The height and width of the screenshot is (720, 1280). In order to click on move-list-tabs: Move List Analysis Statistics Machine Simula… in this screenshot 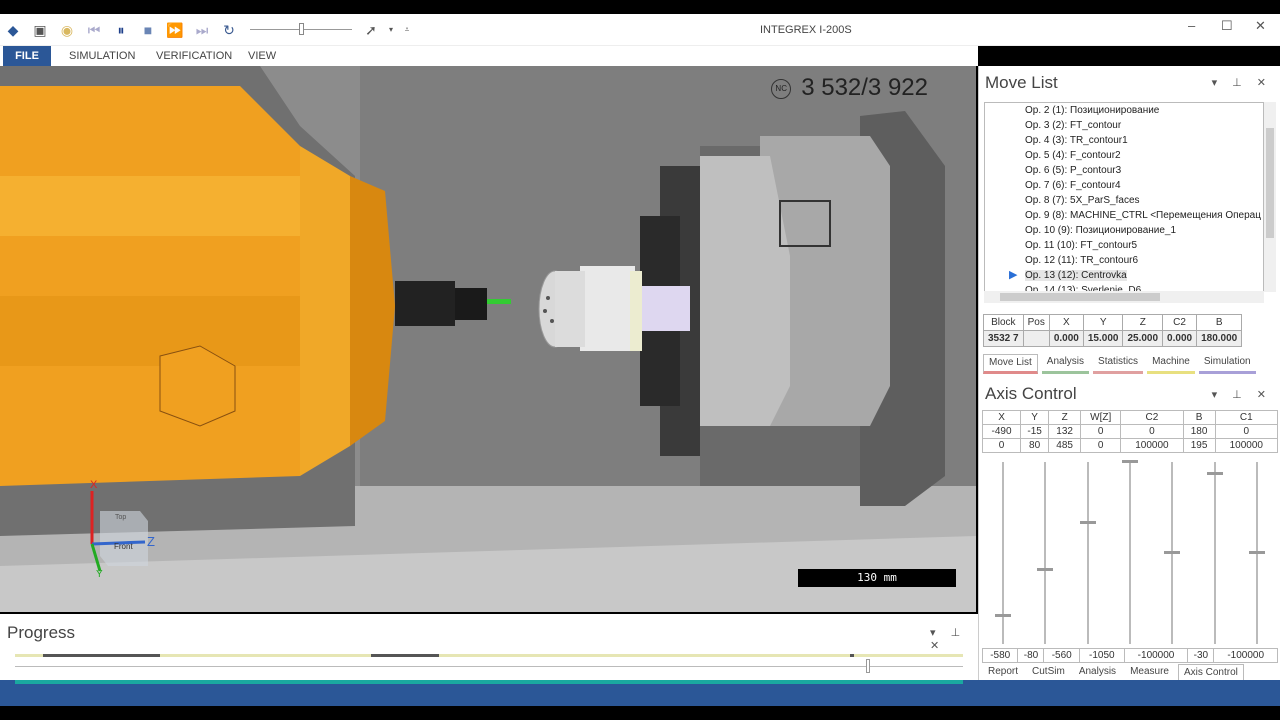, I will do `click(1121, 364)`.